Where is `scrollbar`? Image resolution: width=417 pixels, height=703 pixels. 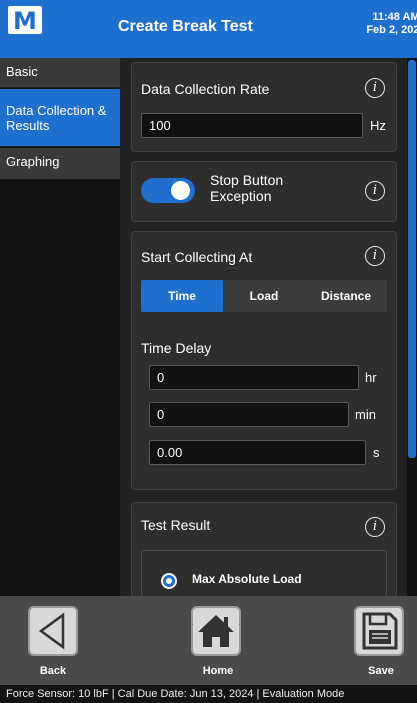 scrollbar is located at coordinates (412, 327).